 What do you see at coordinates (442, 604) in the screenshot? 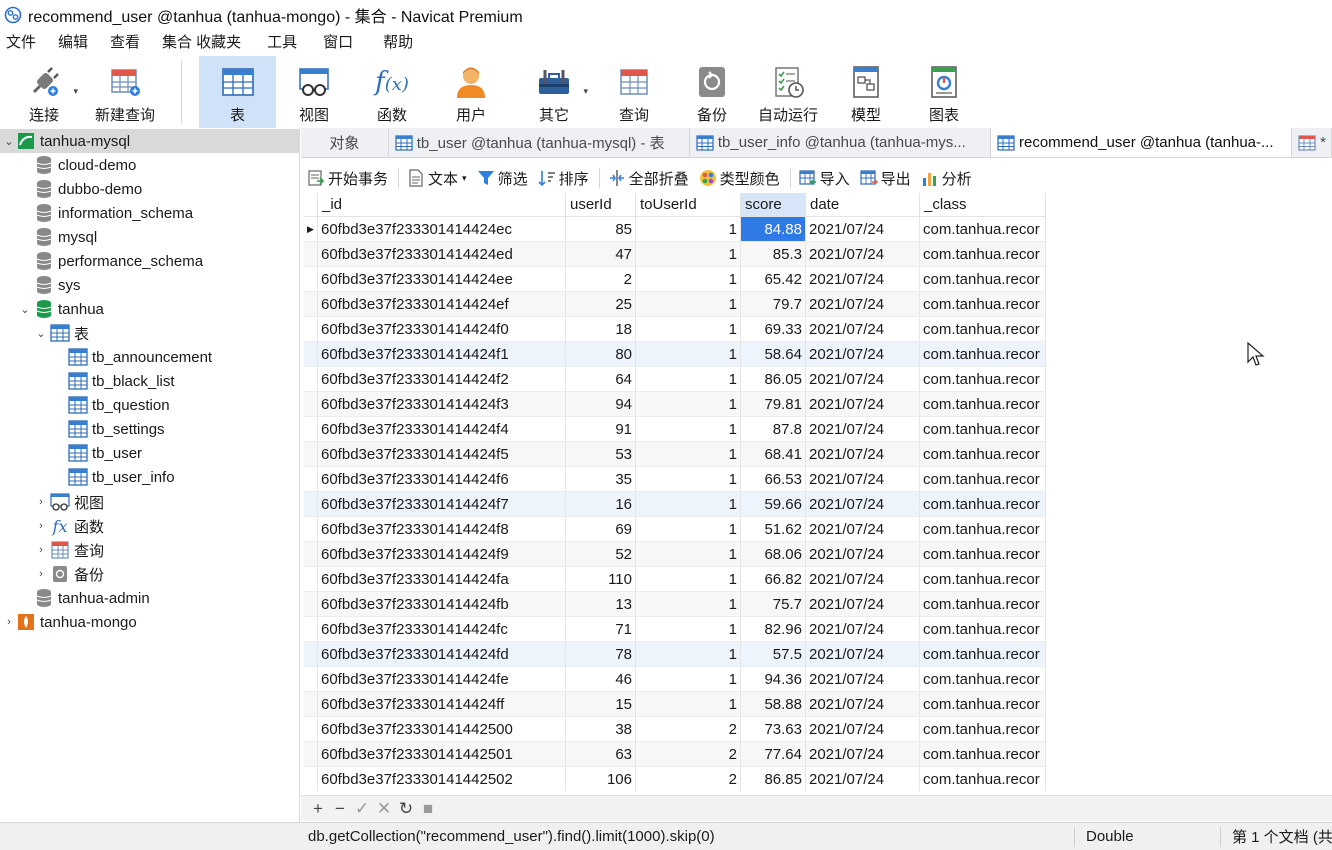
I see `grid-cell-id: 60fbd3e37f233301414424fb` at bounding box center [442, 604].